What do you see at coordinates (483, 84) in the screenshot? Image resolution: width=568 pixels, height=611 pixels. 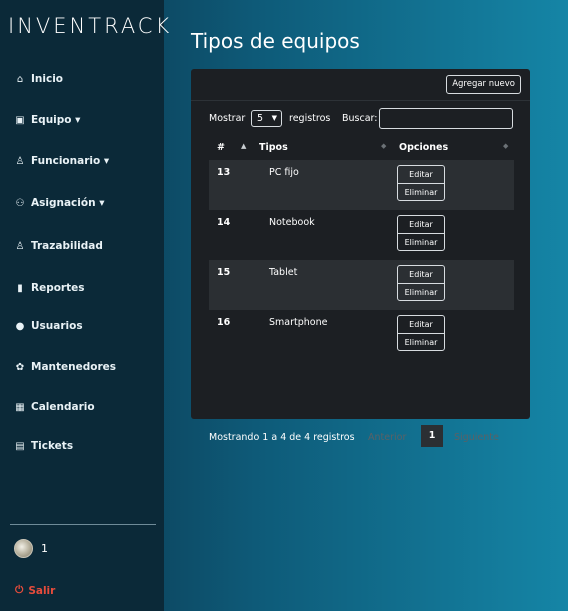 I see `add-new-button: Agregar nuevo` at bounding box center [483, 84].